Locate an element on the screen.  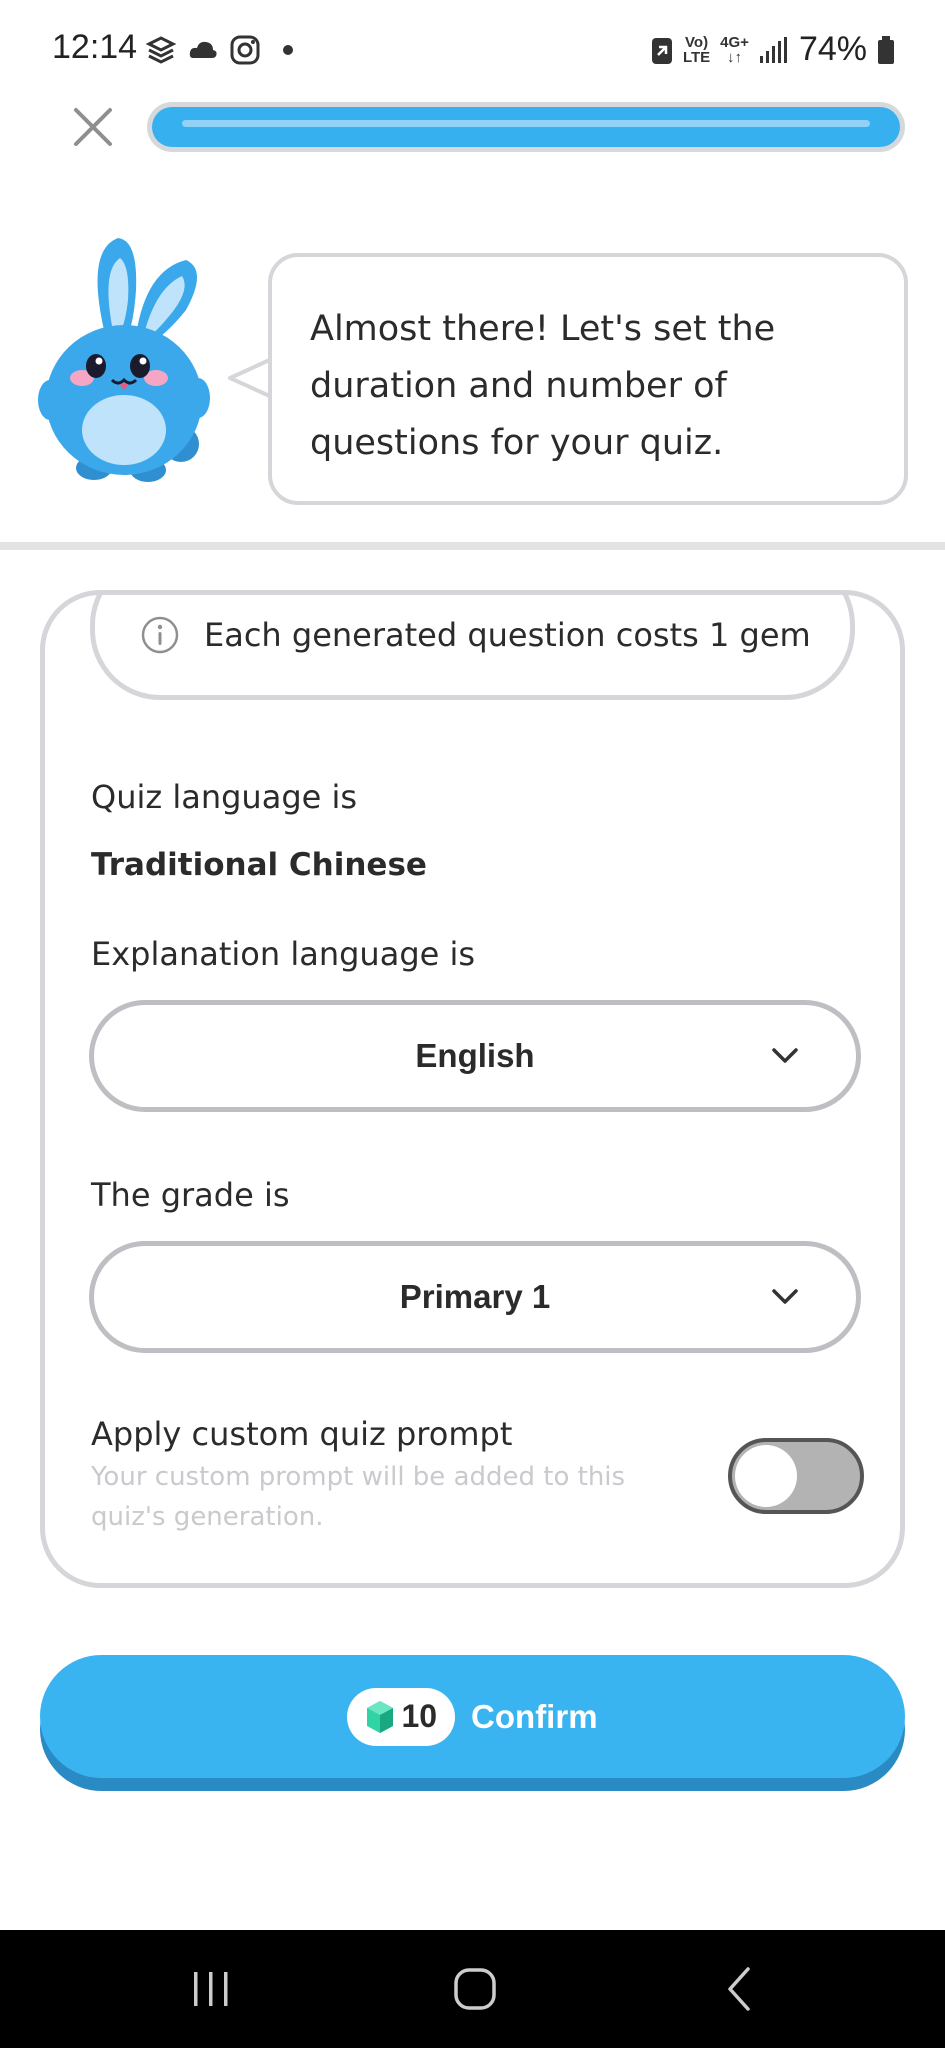
notification-icons is located at coordinates (219, 50).